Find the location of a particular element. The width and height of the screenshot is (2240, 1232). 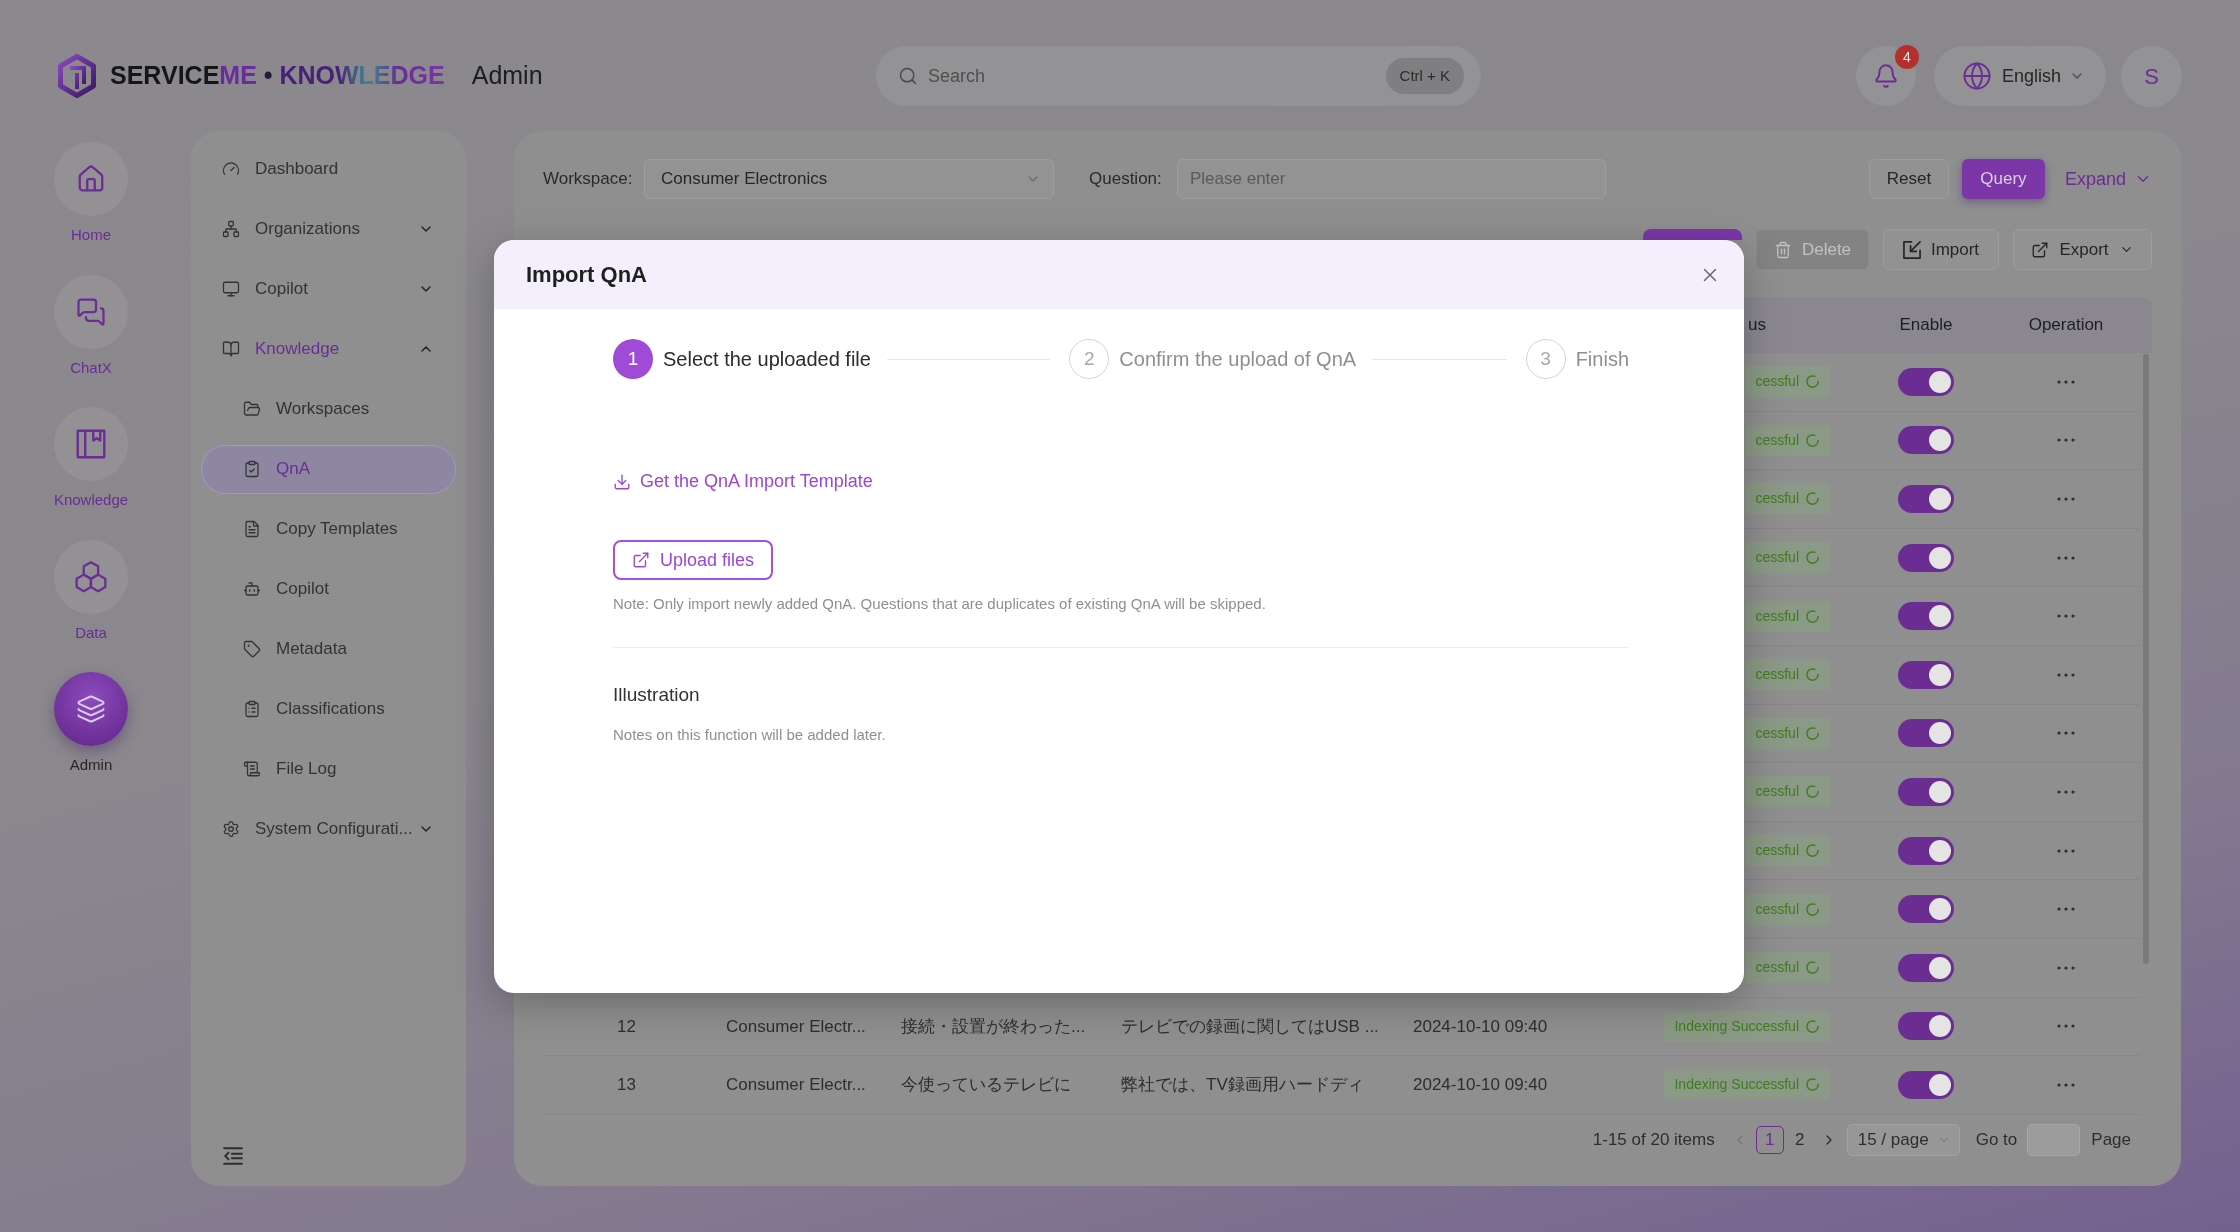

language-selector: English is located at coordinates (2020, 76).